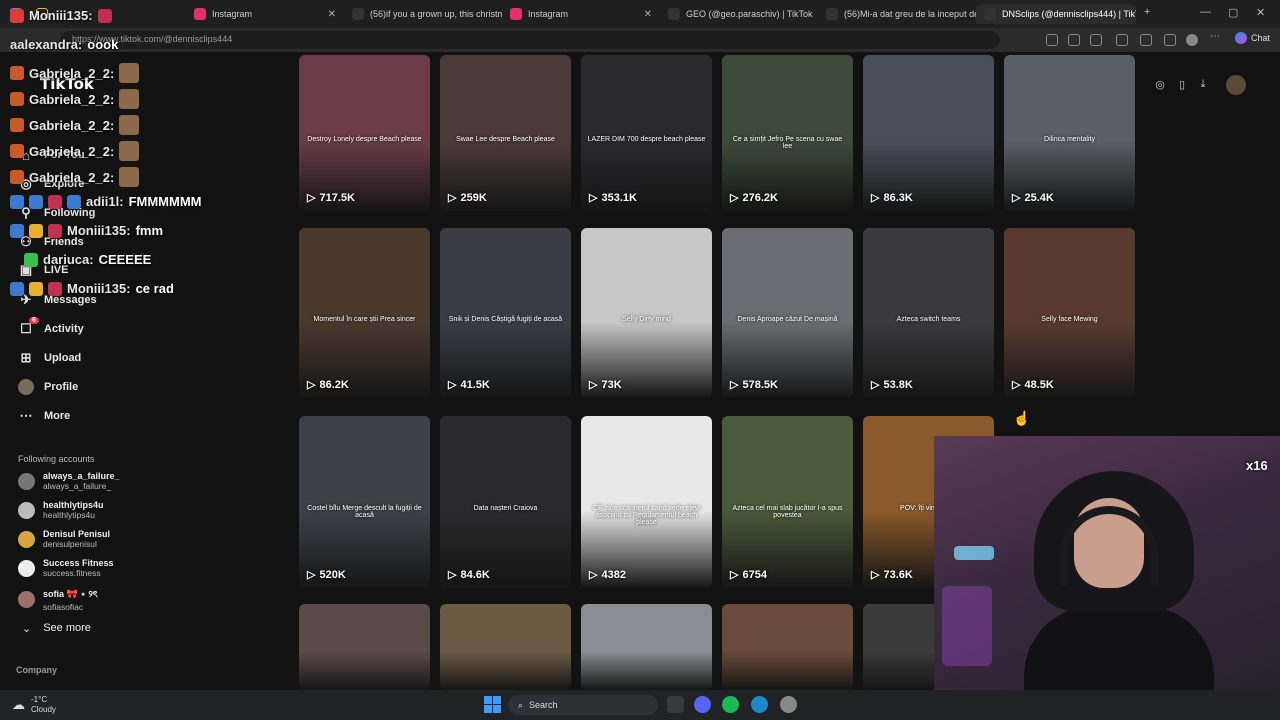  What do you see at coordinates (1252, 38) in the screenshot?
I see `chat-button: Chat` at bounding box center [1252, 38].